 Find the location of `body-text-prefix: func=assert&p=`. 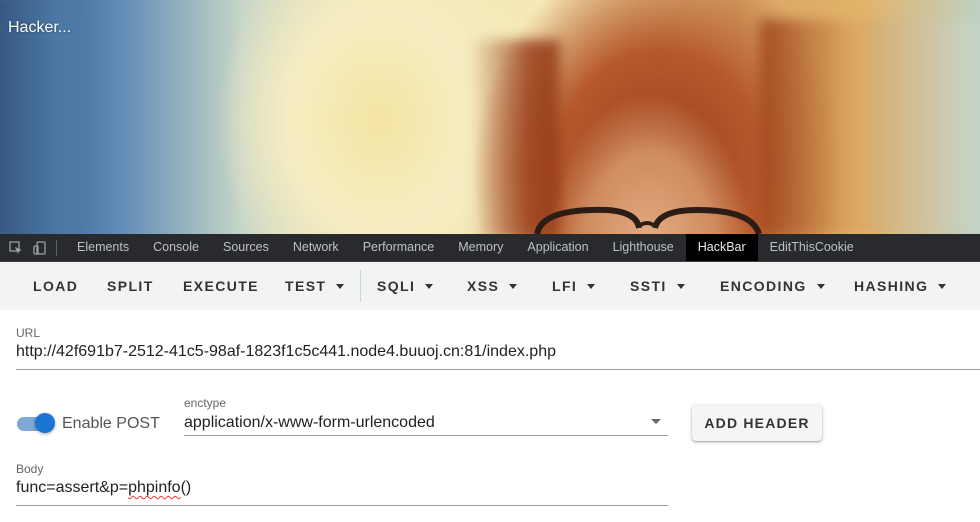

body-text-prefix: func=assert&p= is located at coordinates (72, 487).